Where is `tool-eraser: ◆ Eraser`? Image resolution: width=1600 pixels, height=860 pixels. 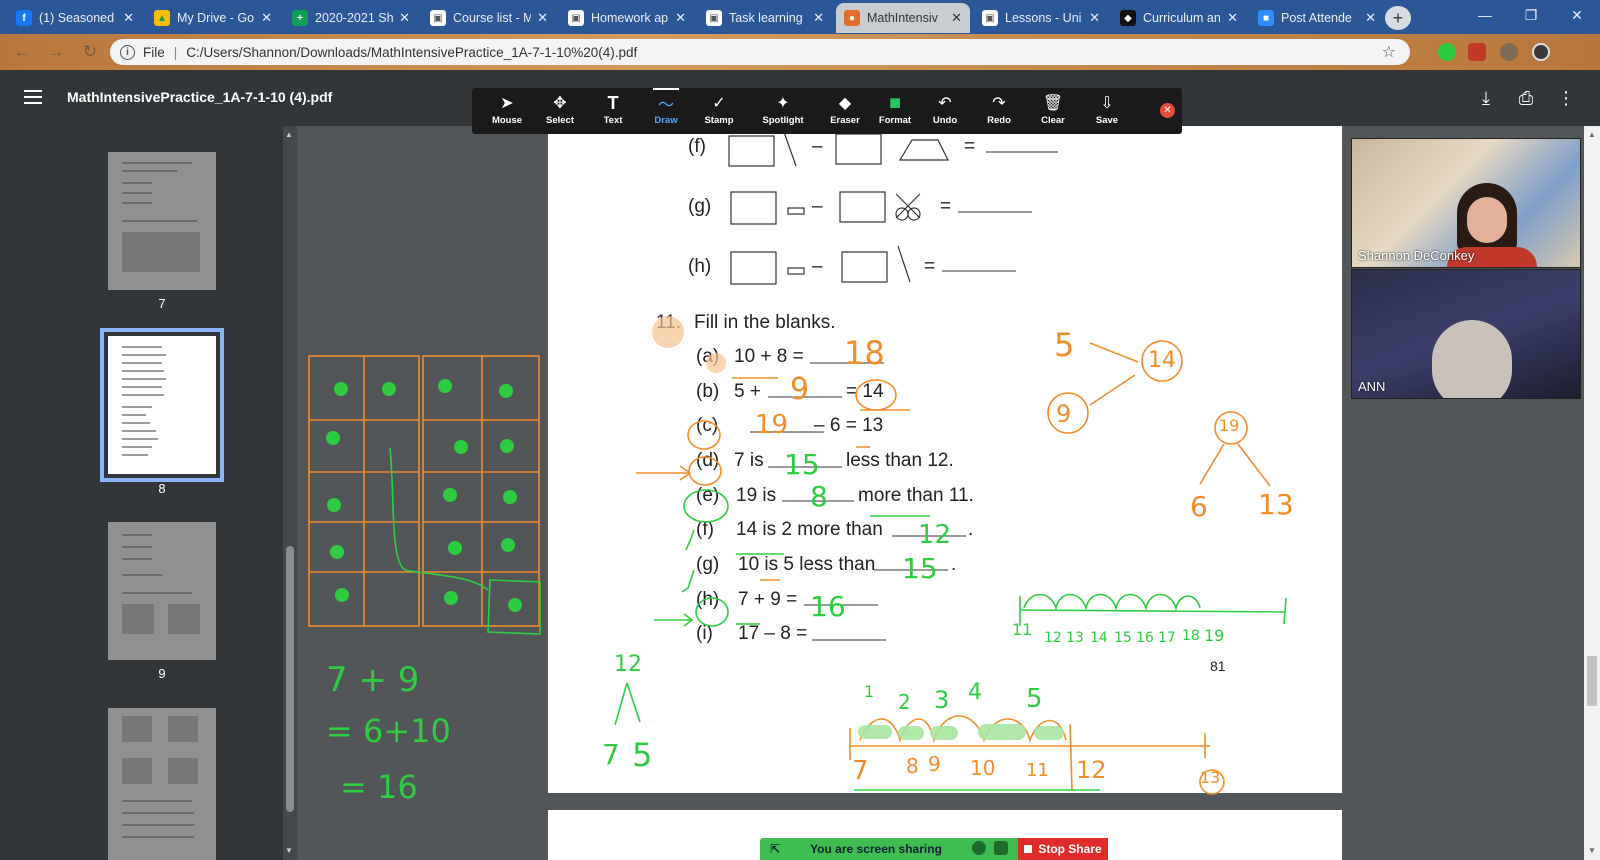
tool-eraser: ◆ Eraser is located at coordinates (845, 111).